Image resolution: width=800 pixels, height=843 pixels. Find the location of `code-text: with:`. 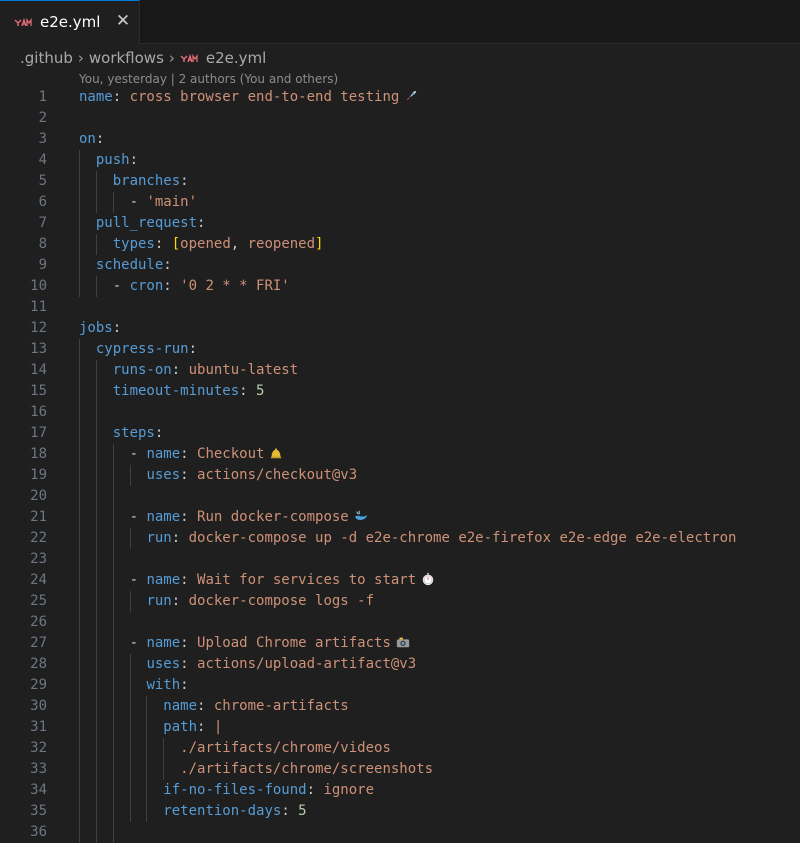

code-text: with: is located at coordinates (167, 685).